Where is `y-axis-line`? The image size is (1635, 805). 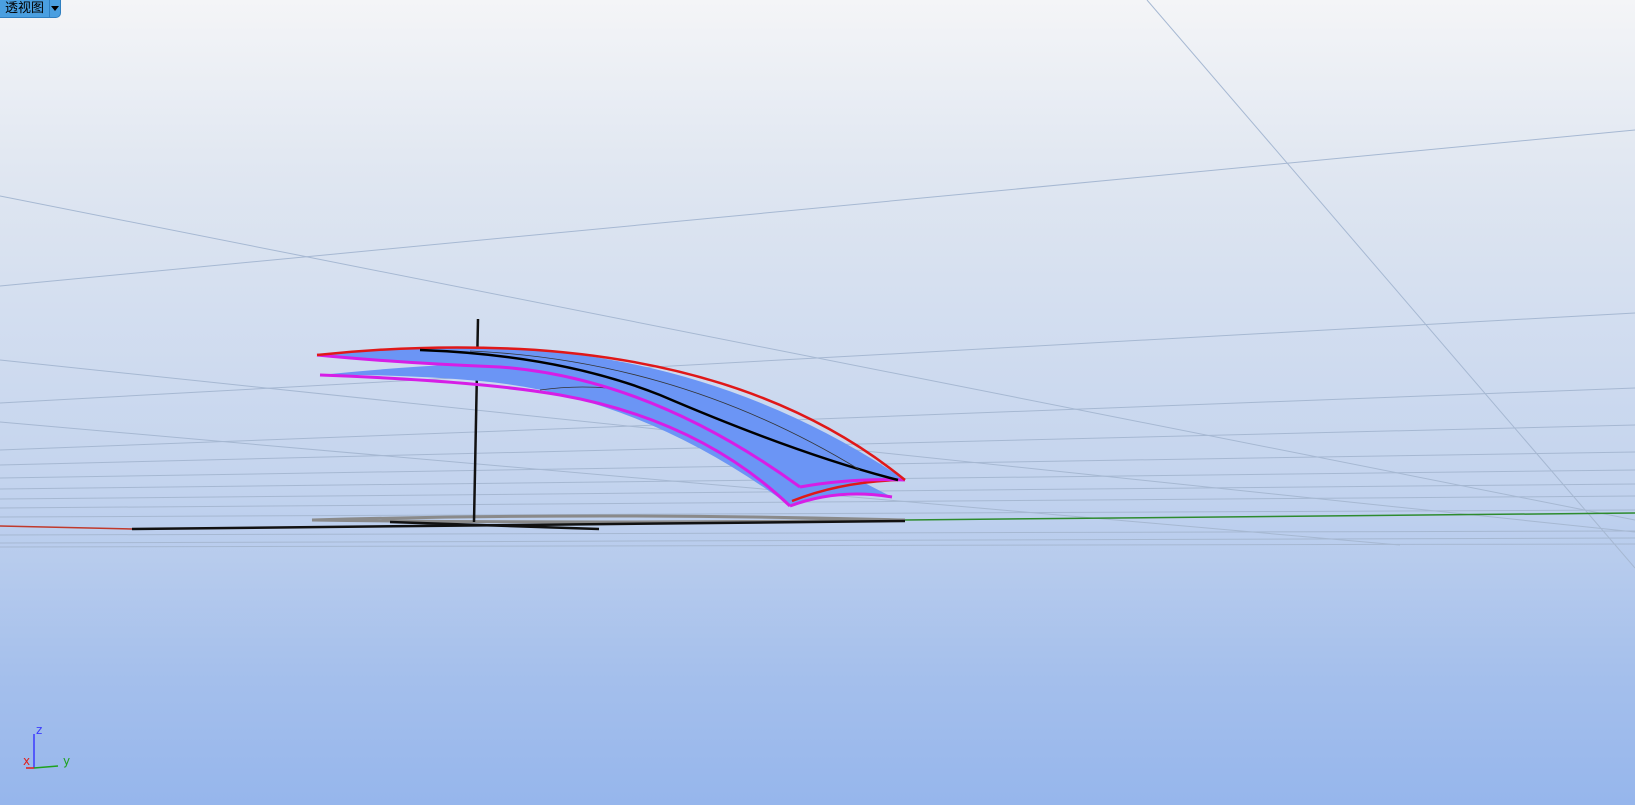
y-axis-line is located at coordinates (46, 767).